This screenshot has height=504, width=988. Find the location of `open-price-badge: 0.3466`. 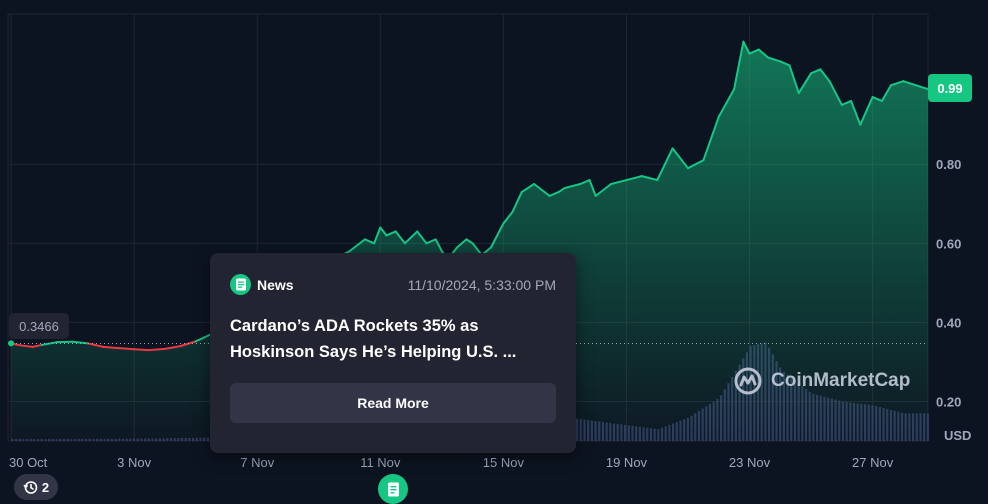

open-price-badge: 0.3466 is located at coordinates (39, 326).